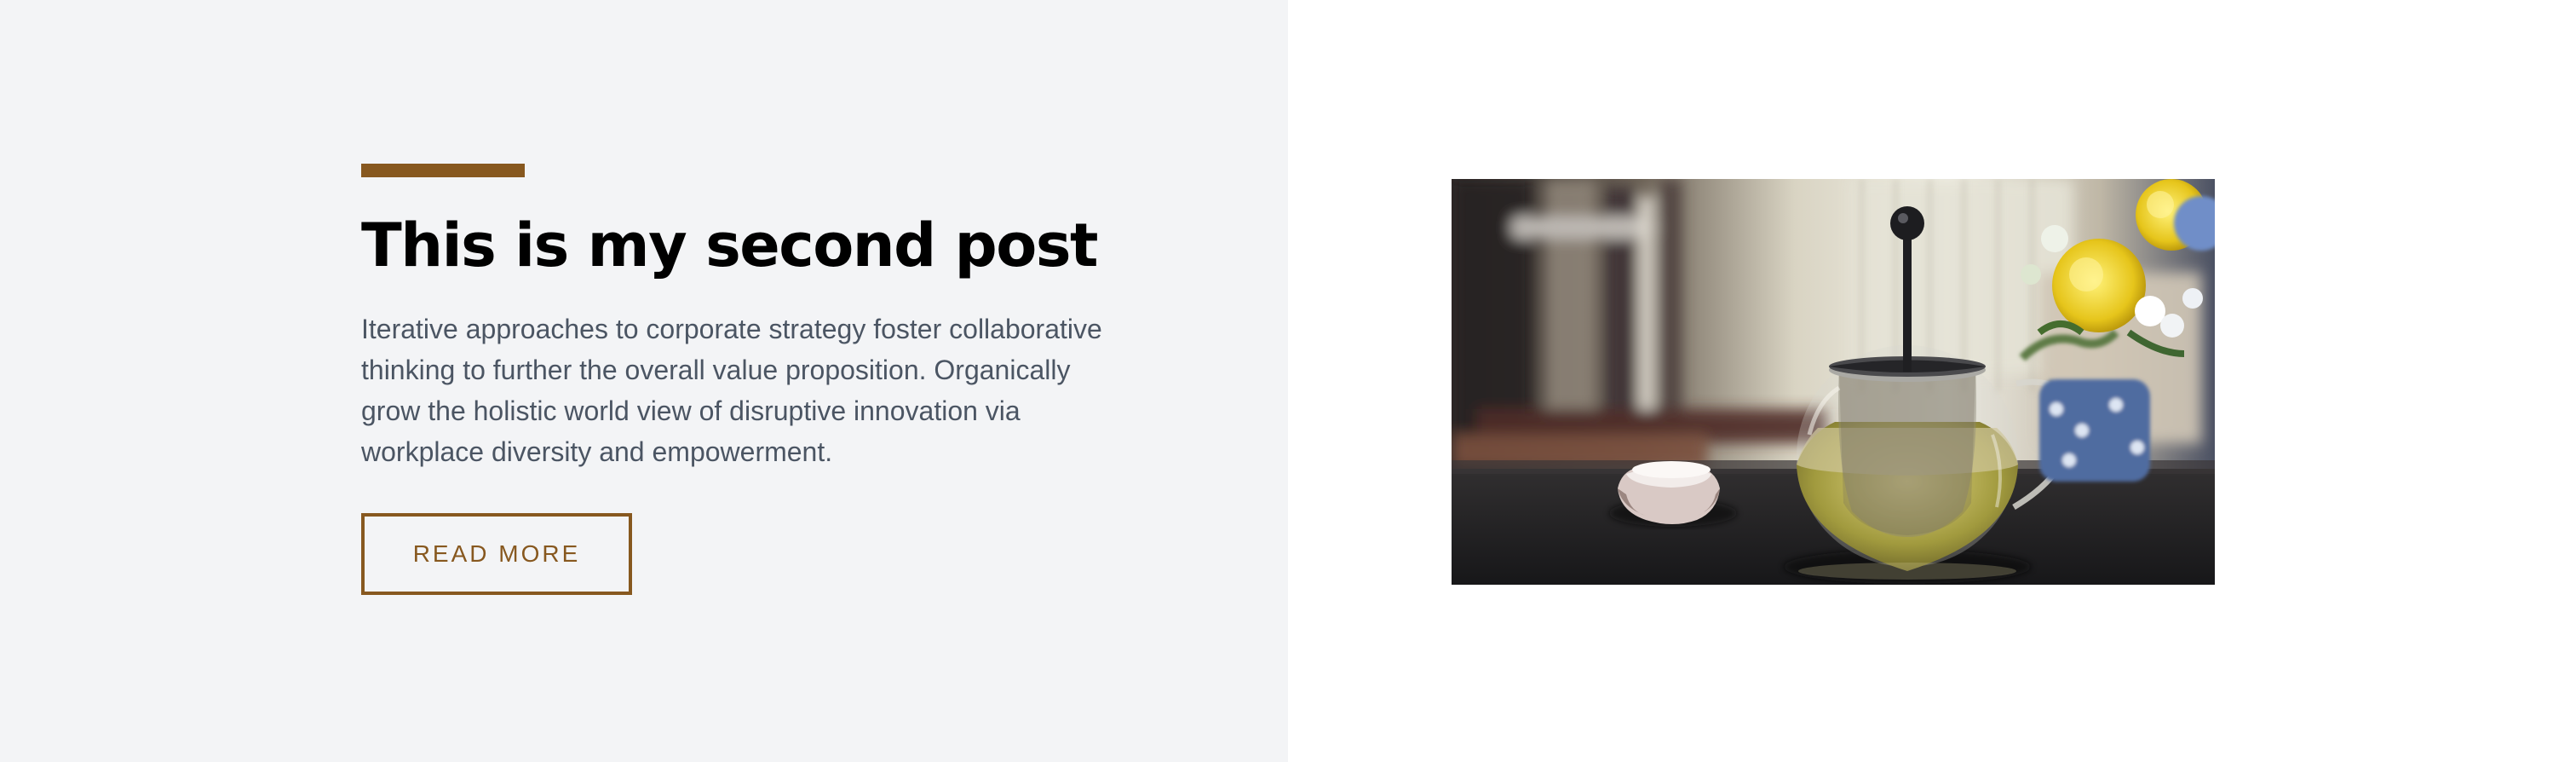 This screenshot has width=2576, height=762. I want to click on post-title: This is my second post, so click(730, 245).